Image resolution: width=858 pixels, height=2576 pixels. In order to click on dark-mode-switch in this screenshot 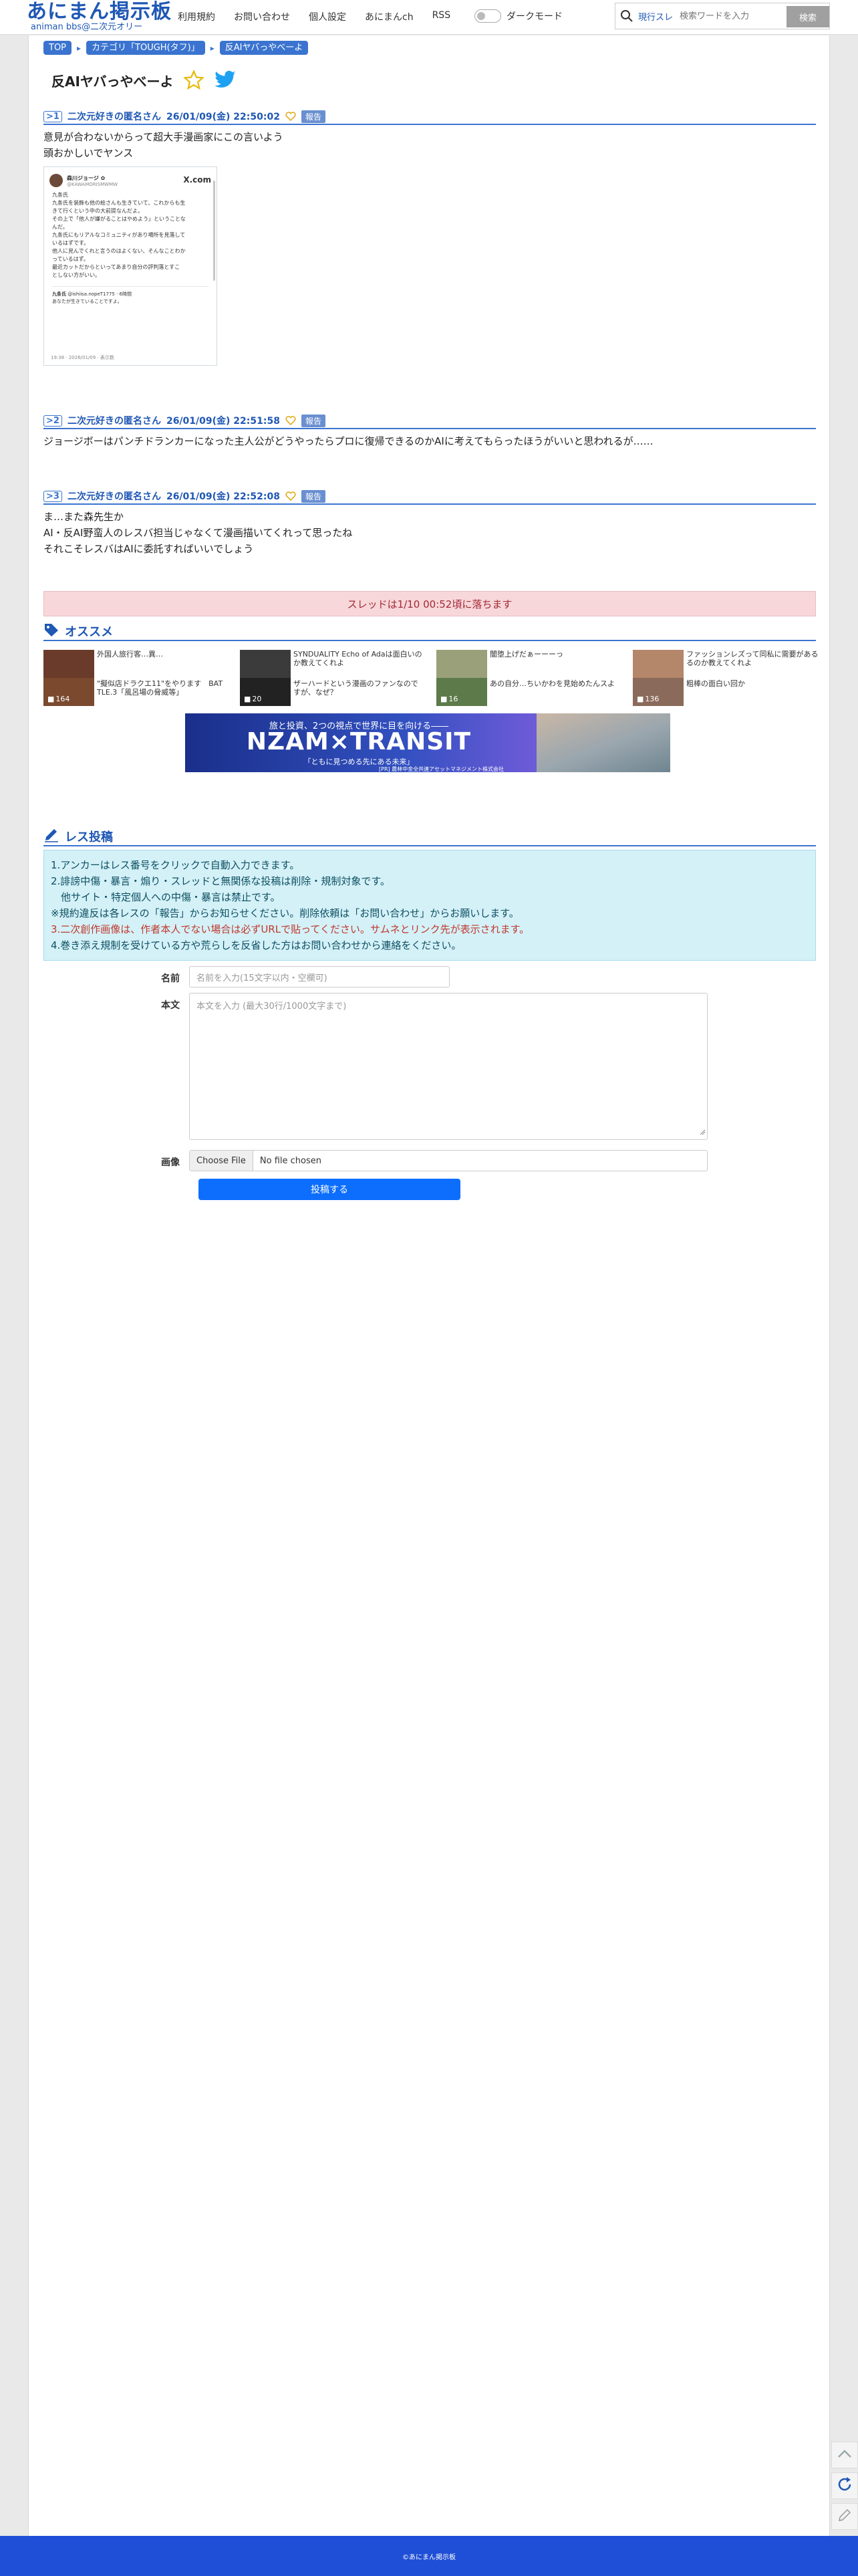, I will do `click(487, 16)`.